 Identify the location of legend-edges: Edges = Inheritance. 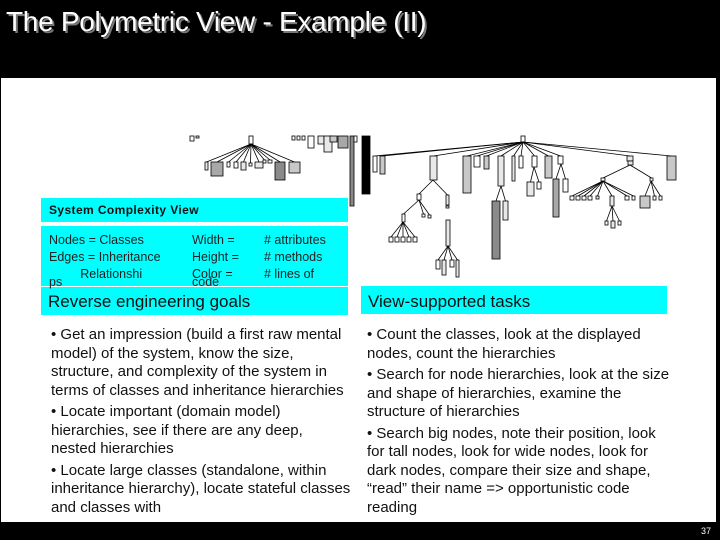
(105, 257).